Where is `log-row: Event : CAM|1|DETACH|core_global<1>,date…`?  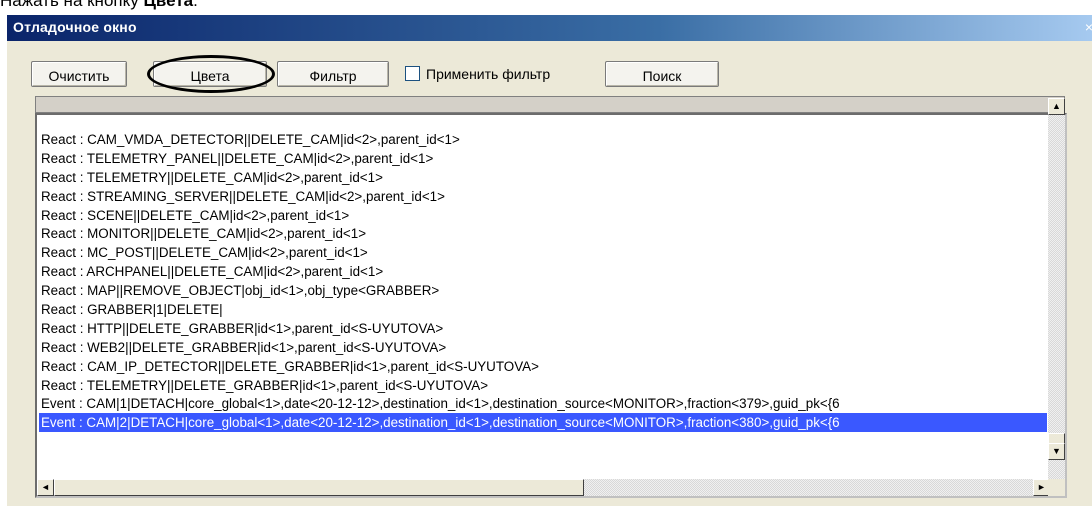 log-row: Event : CAM|1|DETACH|core_global<1>,date… is located at coordinates (543, 403).